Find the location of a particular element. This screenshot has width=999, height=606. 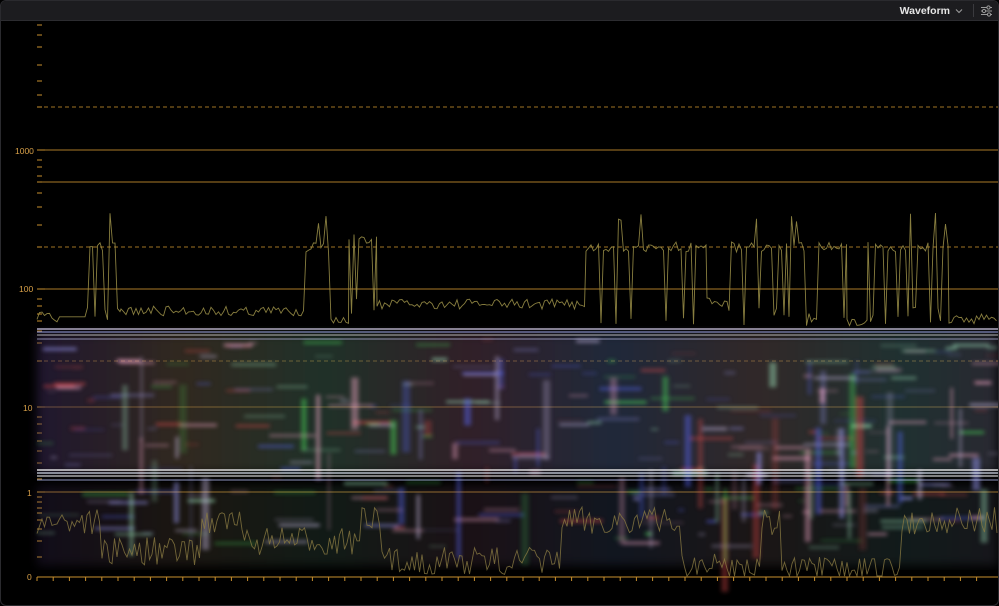

sliders-icon is located at coordinates (986, 10).